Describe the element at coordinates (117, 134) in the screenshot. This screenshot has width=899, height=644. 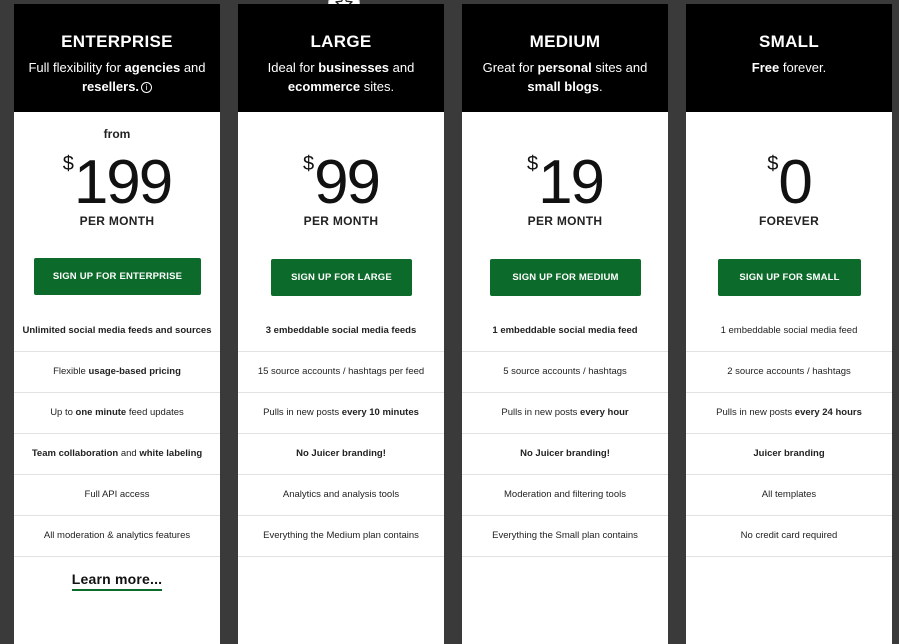
I see `price-prefix: from` at that location.